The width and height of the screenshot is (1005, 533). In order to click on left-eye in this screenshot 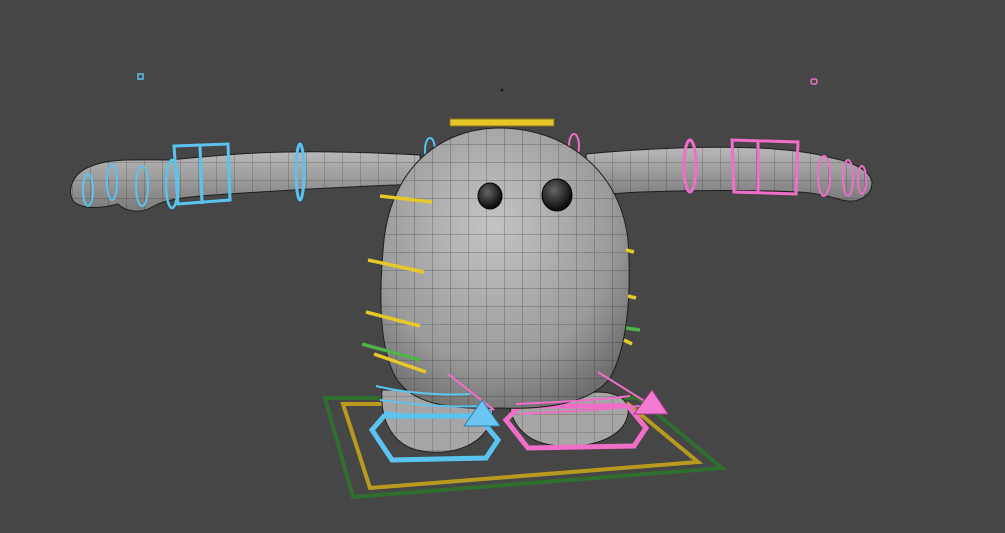, I will do `click(490, 196)`.